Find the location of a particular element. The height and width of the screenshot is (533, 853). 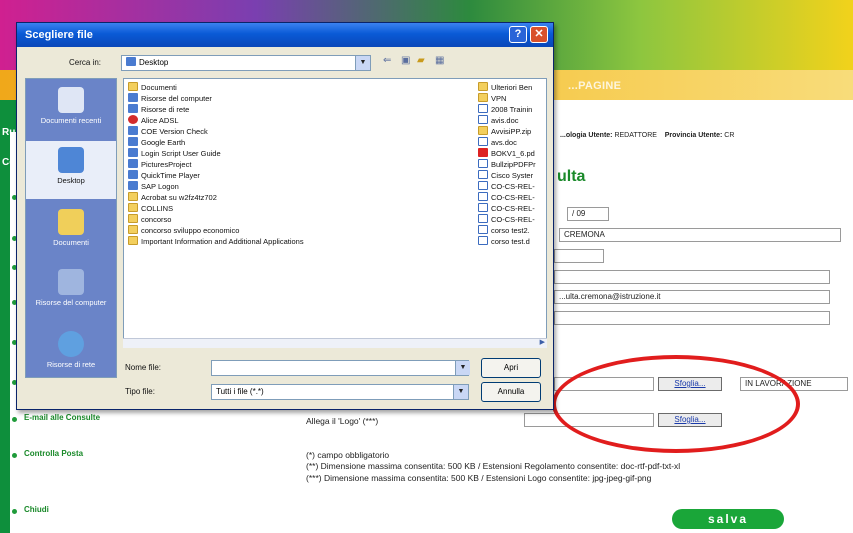

file-item: QuickTime Player is located at coordinates (164, 175).